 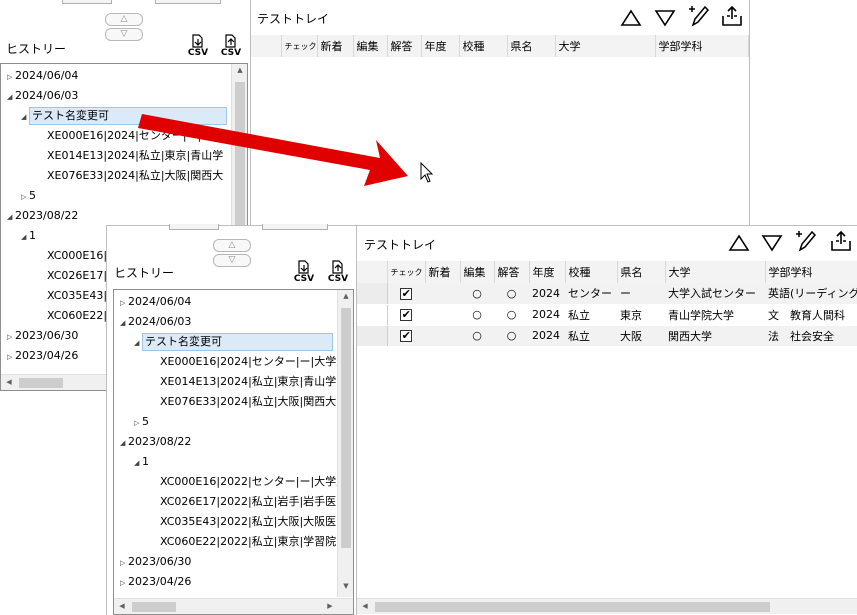 I want to click on front-tree-hscroll: ◀ ▶, so click(x=233, y=606).